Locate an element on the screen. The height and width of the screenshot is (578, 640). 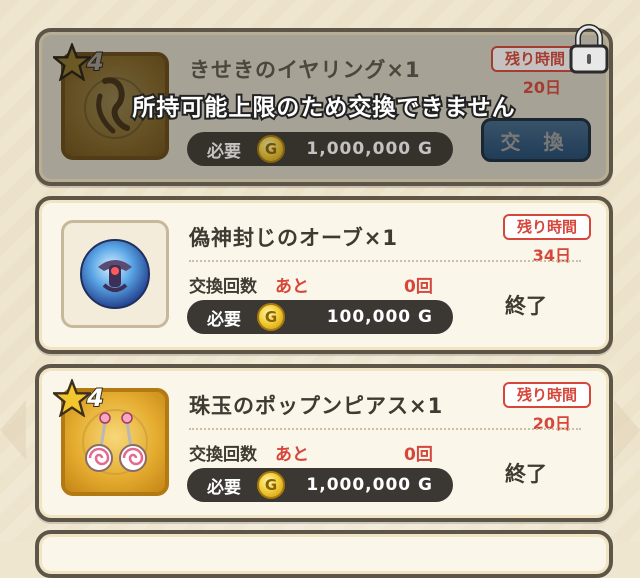
scroll-left-indicator is located at coordinates (13, 430).